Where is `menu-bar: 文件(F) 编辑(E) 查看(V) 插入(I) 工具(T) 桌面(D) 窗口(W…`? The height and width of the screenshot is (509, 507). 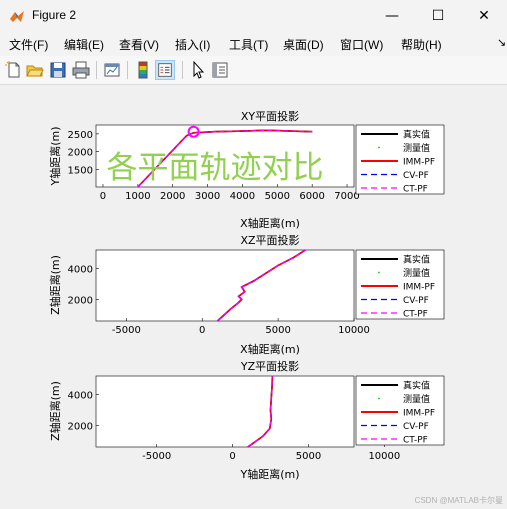
menu-bar: 文件(F) 编辑(E) 查看(V) 插入(I) 工具(T) 桌面(D) 窗口(W… is located at coordinates (253, 44).